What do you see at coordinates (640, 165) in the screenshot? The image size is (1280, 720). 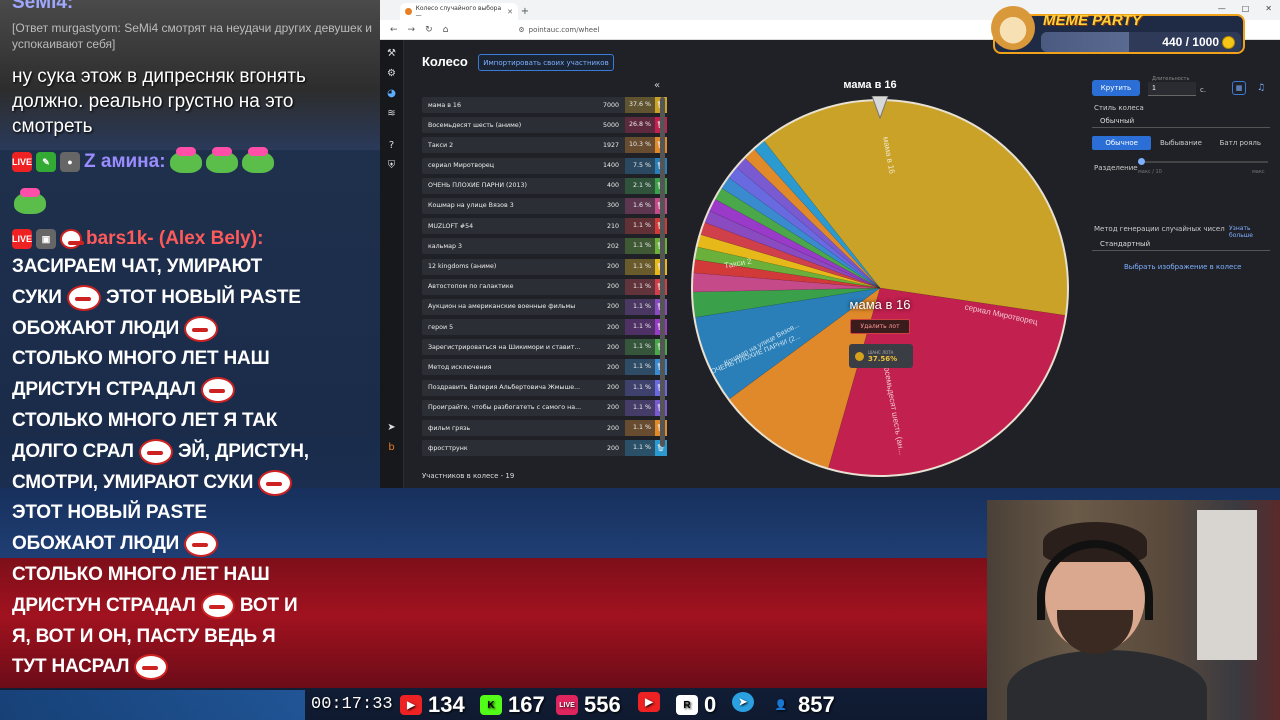 I see `lot-percent: 7.5 %` at bounding box center [640, 165].